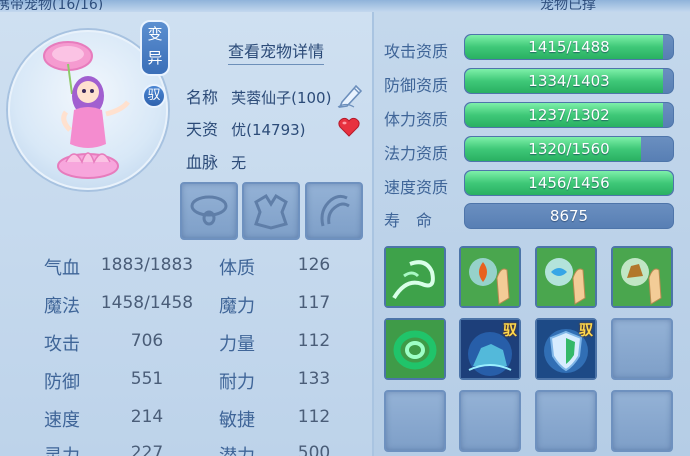  Describe the element at coordinates (155, 34) in the screenshot. I see `variant-badge-char-1: 变` at that location.